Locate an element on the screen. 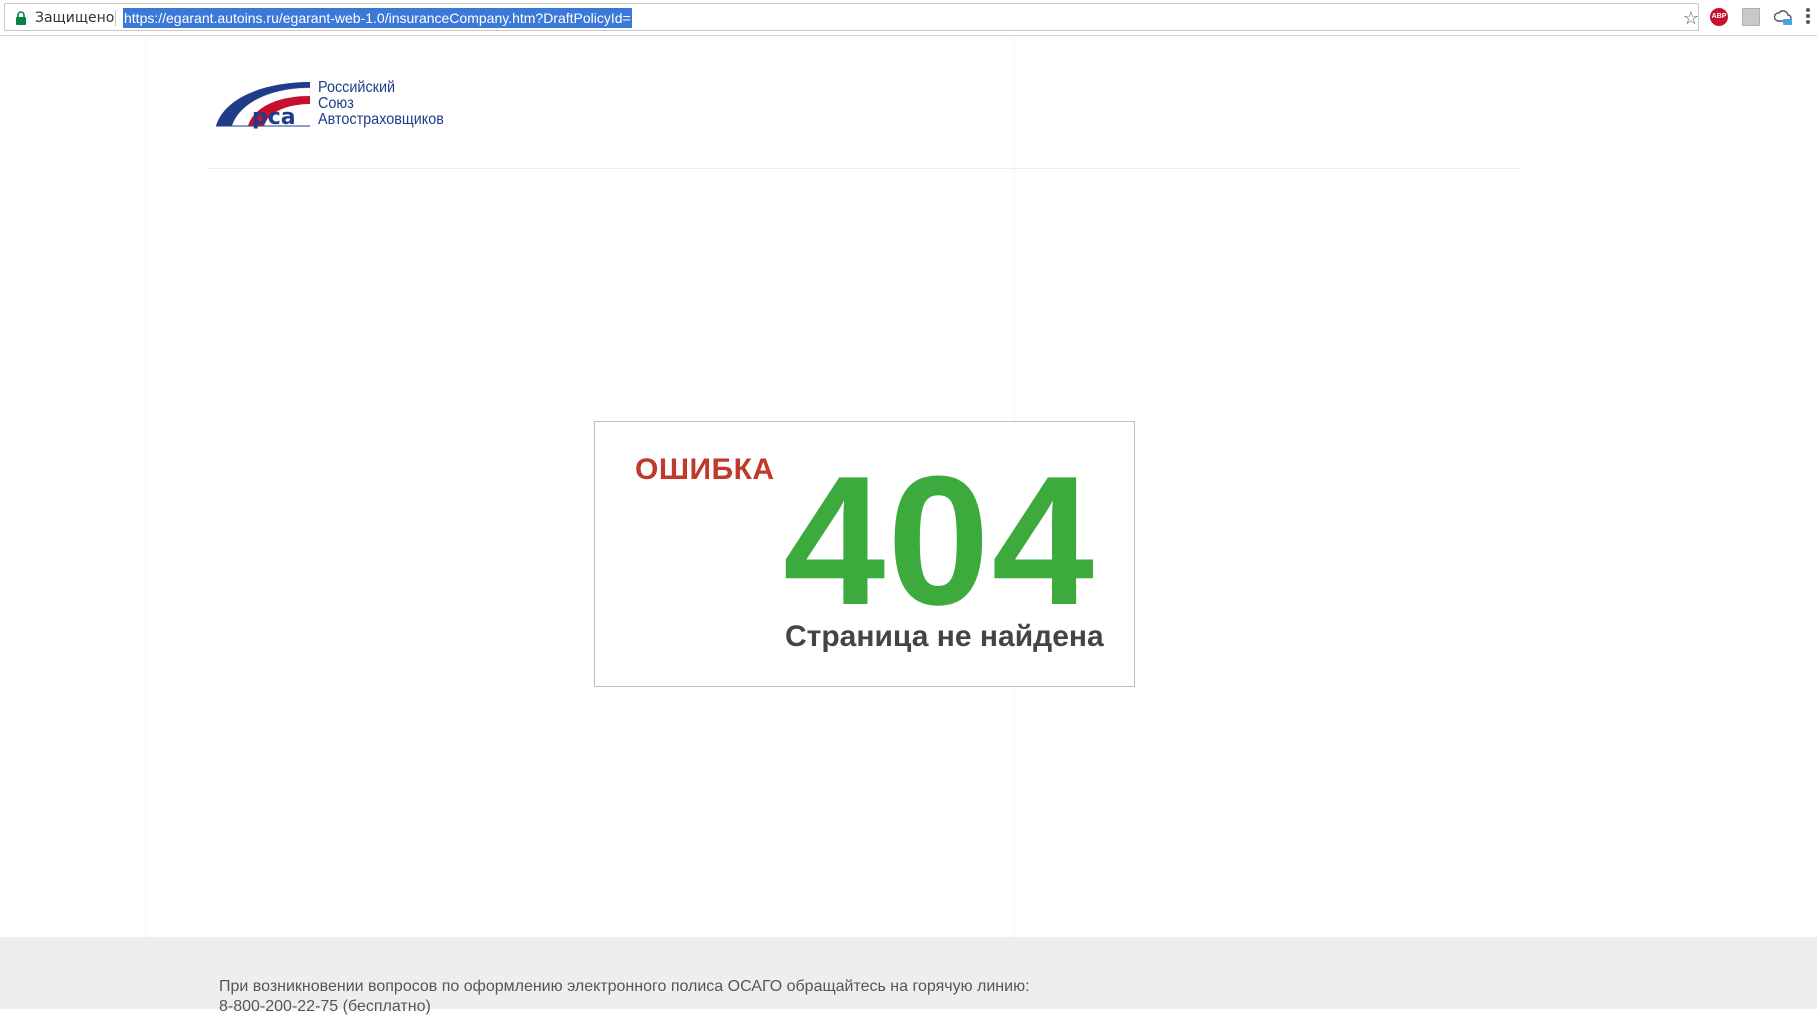 Image resolution: width=1817 pixels, height=1017 pixels. lock-icon is located at coordinates (21, 18).